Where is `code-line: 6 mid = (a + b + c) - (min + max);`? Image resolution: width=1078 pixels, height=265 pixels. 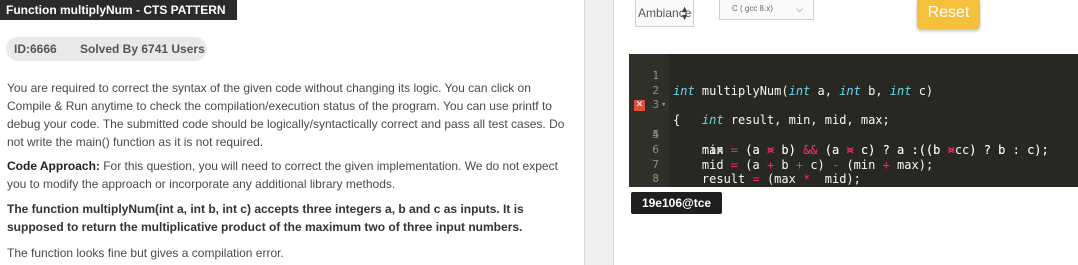 code-line: 6 mid = (a + b + c) - (min + max); is located at coordinates (853, 150).